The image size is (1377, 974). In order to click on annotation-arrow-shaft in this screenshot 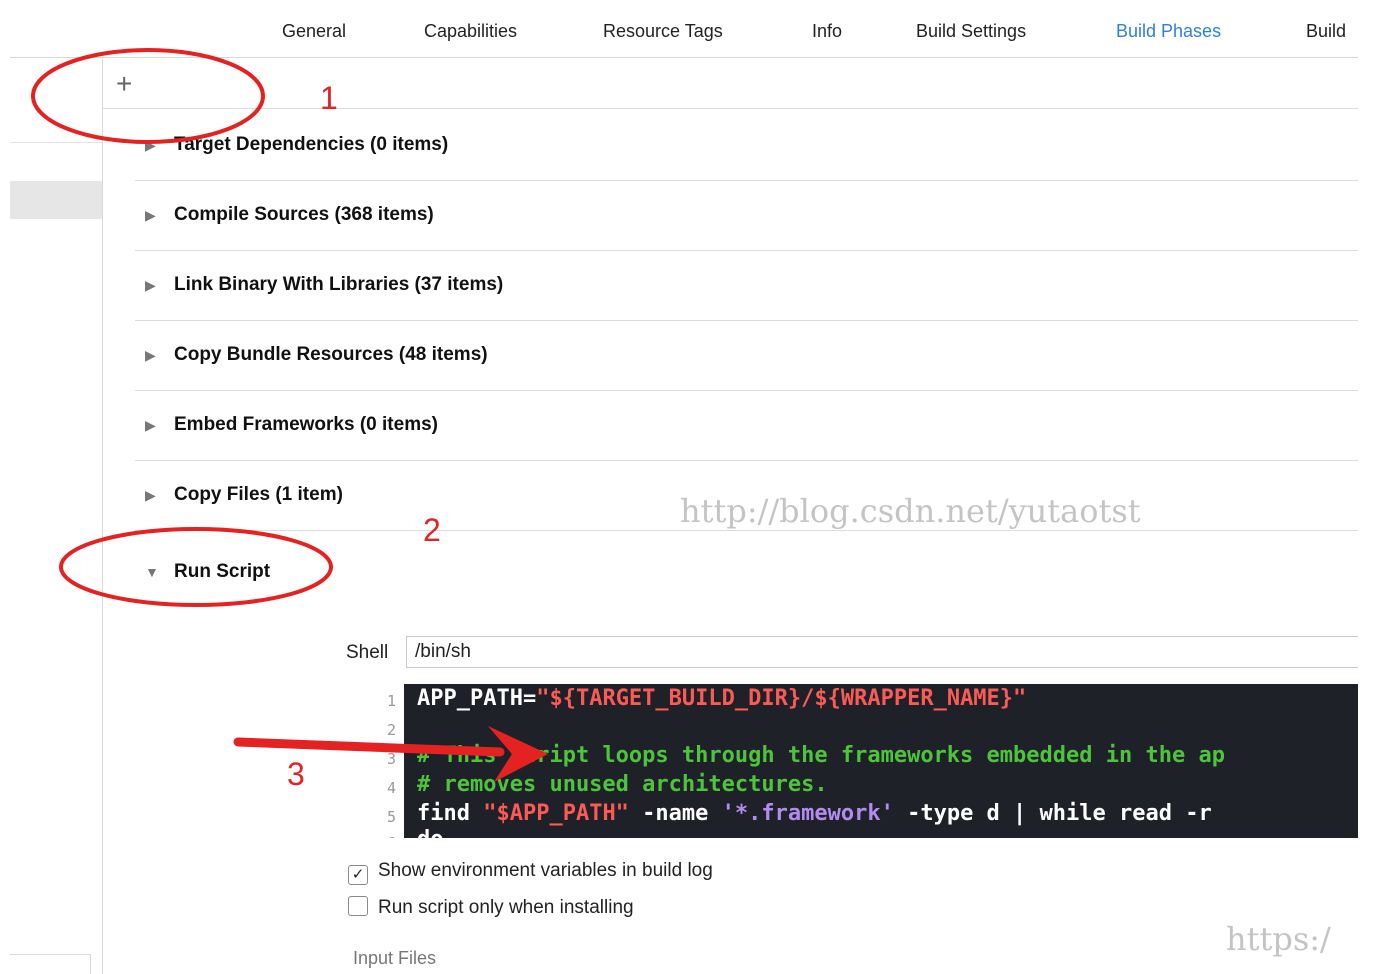, I will do `click(369, 747)`.